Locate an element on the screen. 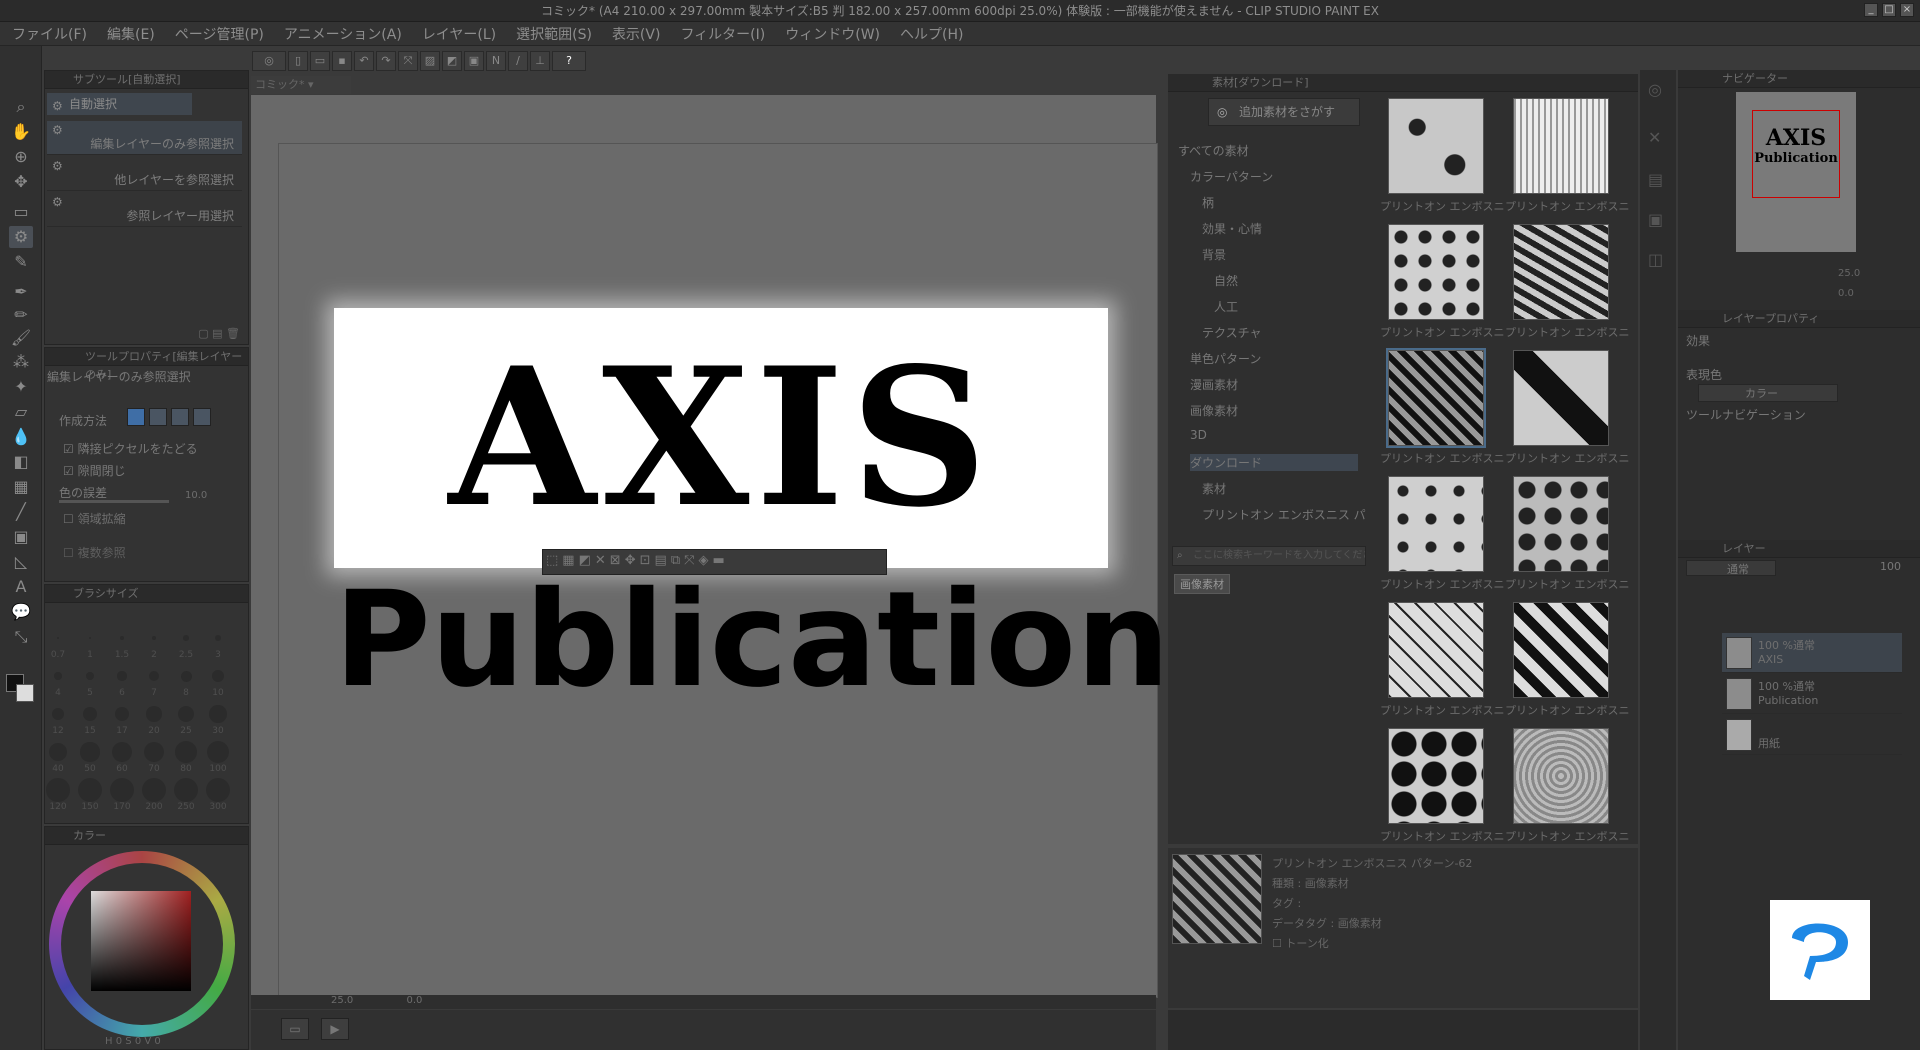 This screenshot has width=1920, height=1050. method-sub-button is located at coordinates (180, 417).